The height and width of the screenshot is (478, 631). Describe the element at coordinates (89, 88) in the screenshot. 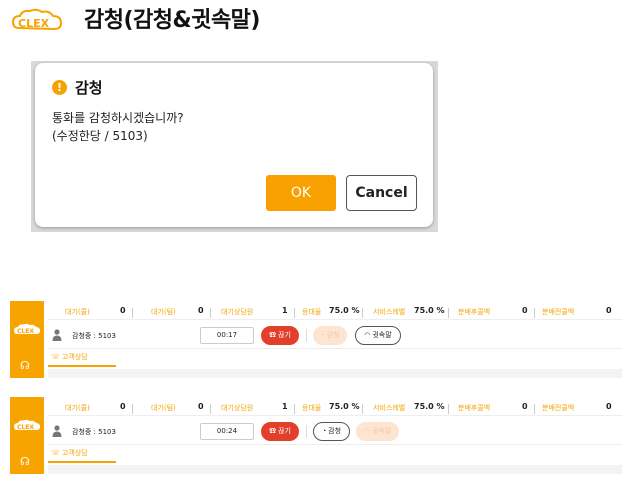

I see `dialog-title: 감청` at that location.